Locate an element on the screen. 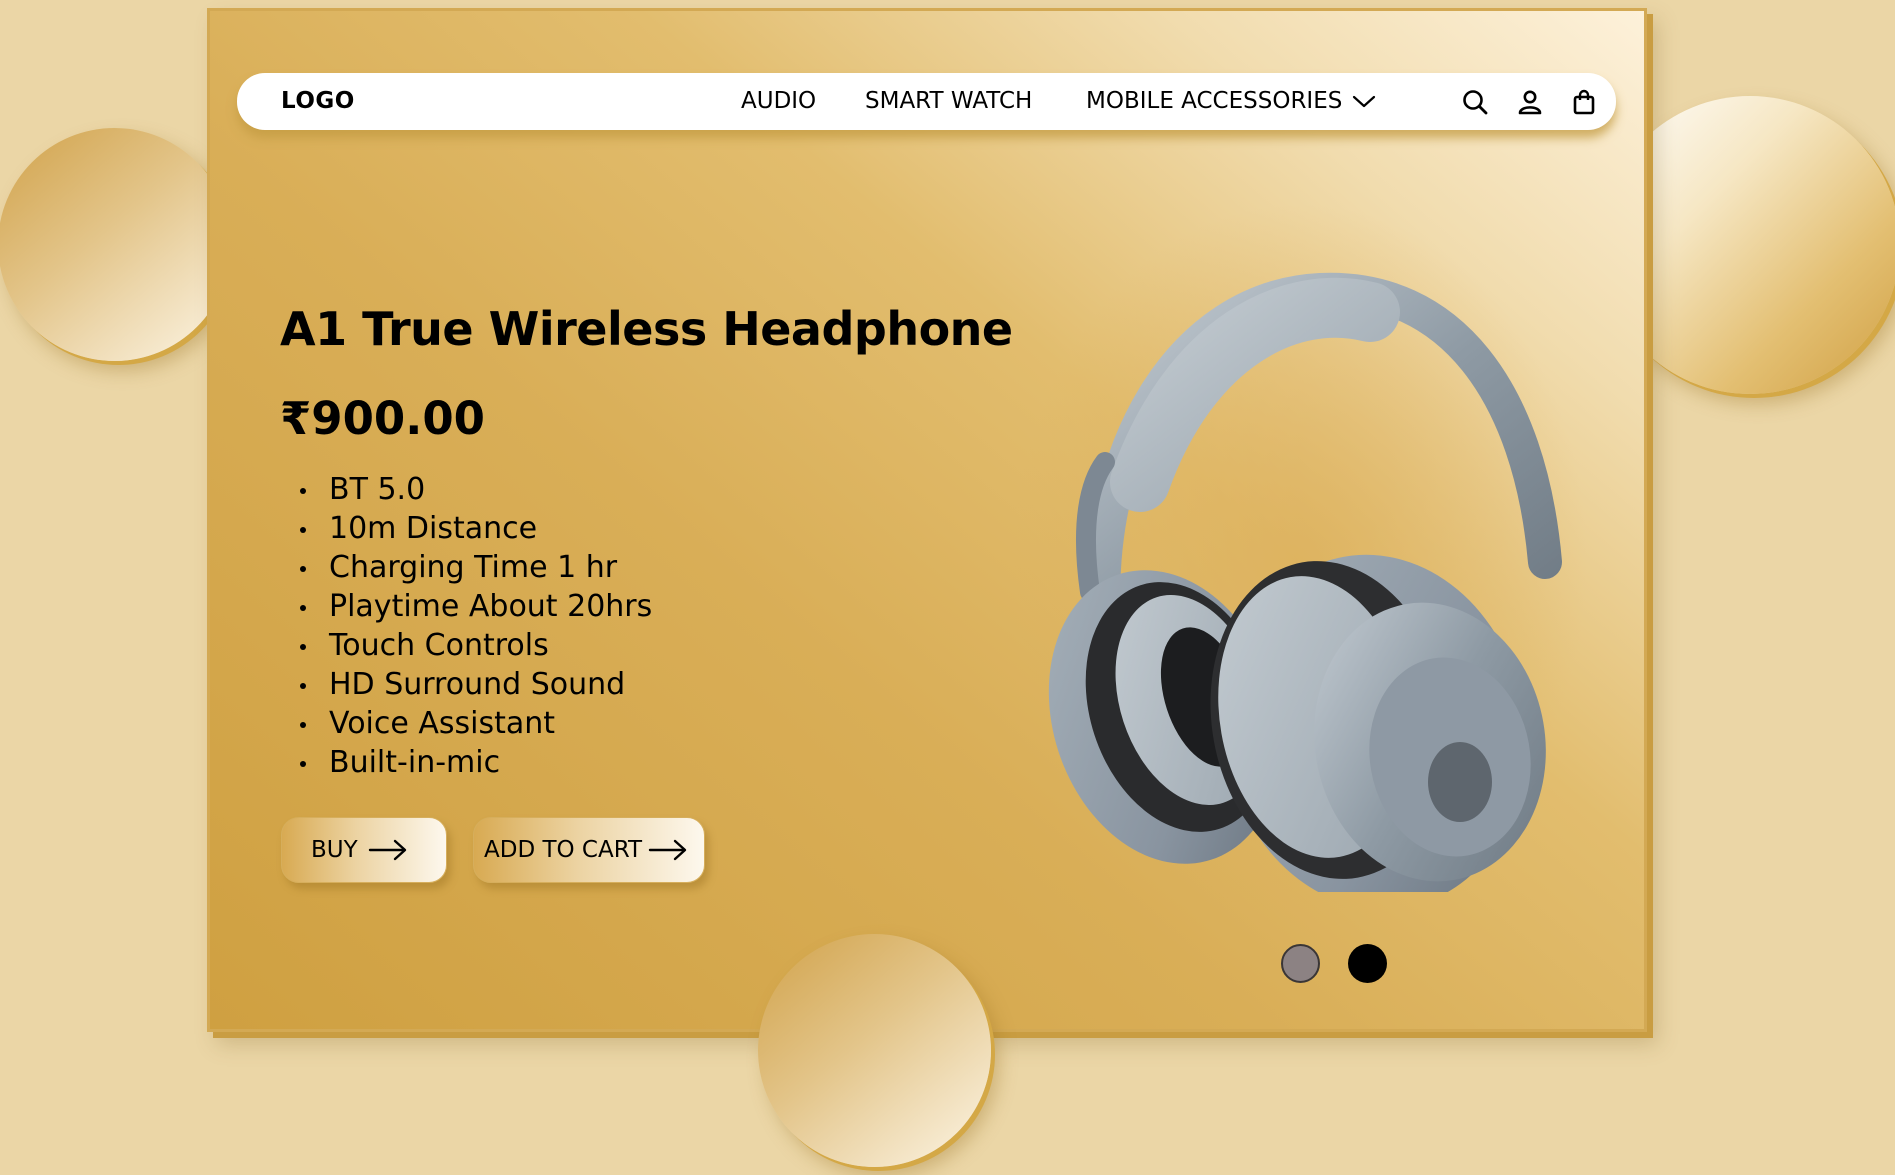  feature-item: Voice Assistant is located at coordinates (476, 723).